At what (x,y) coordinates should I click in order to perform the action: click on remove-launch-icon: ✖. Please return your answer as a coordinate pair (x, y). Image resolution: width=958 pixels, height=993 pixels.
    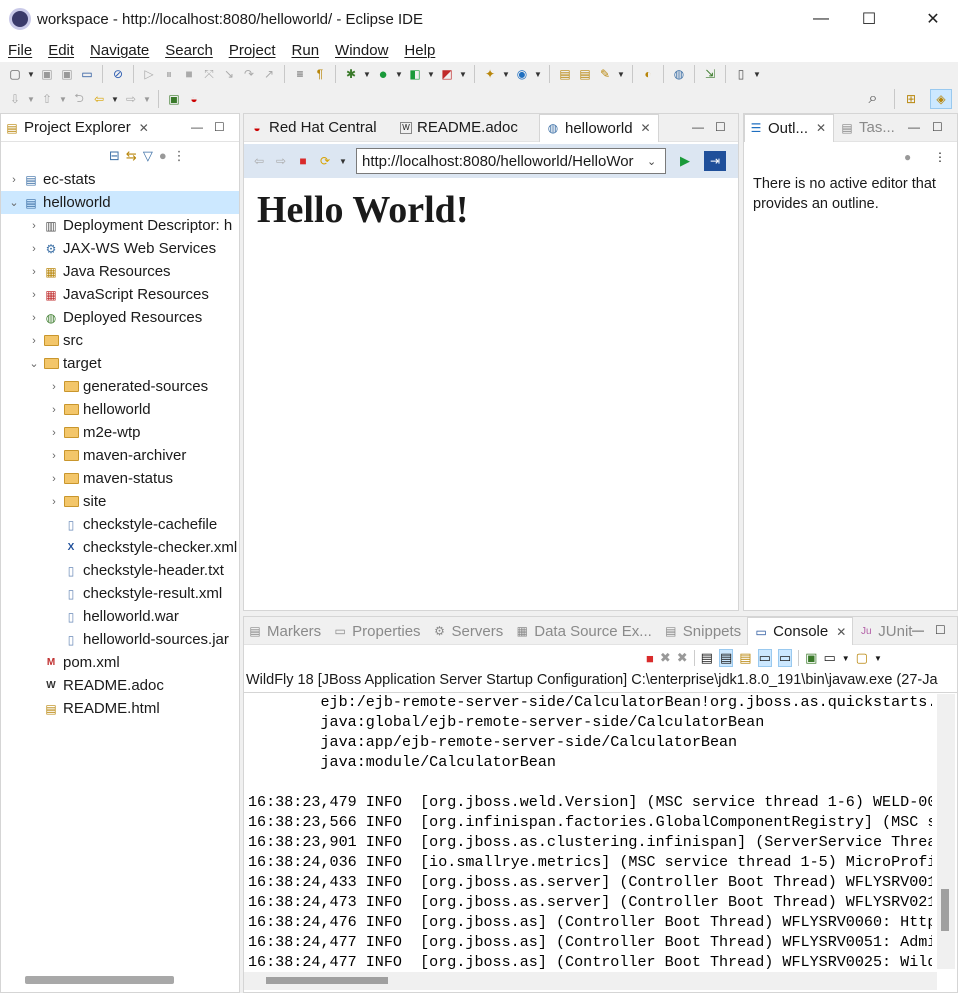
    Looking at the image, I should click on (665, 658).